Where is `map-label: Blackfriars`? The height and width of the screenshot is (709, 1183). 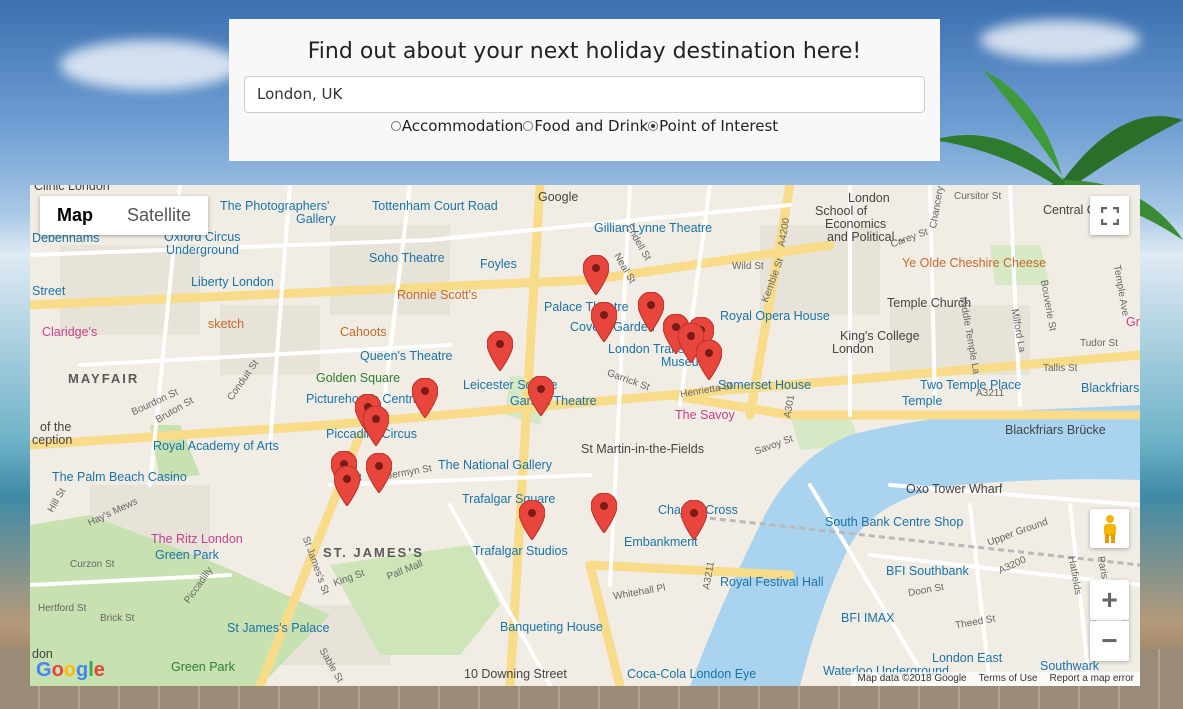 map-label: Blackfriars is located at coordinates (1110, 388).